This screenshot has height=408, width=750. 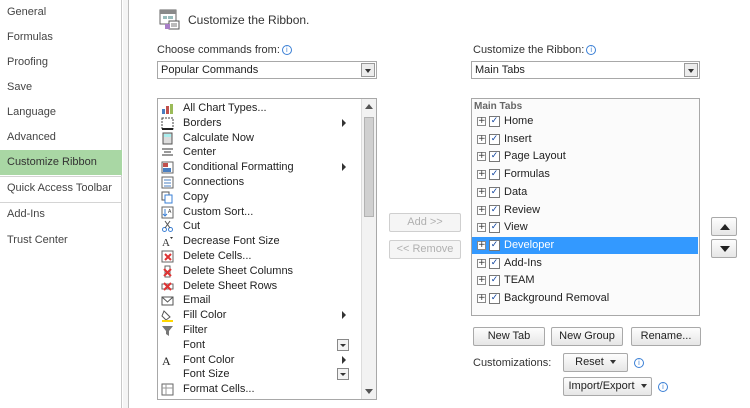 I want to click on sidebar-item-customize-ribbon: Customize Ribbon, so click(x=61, y=162).